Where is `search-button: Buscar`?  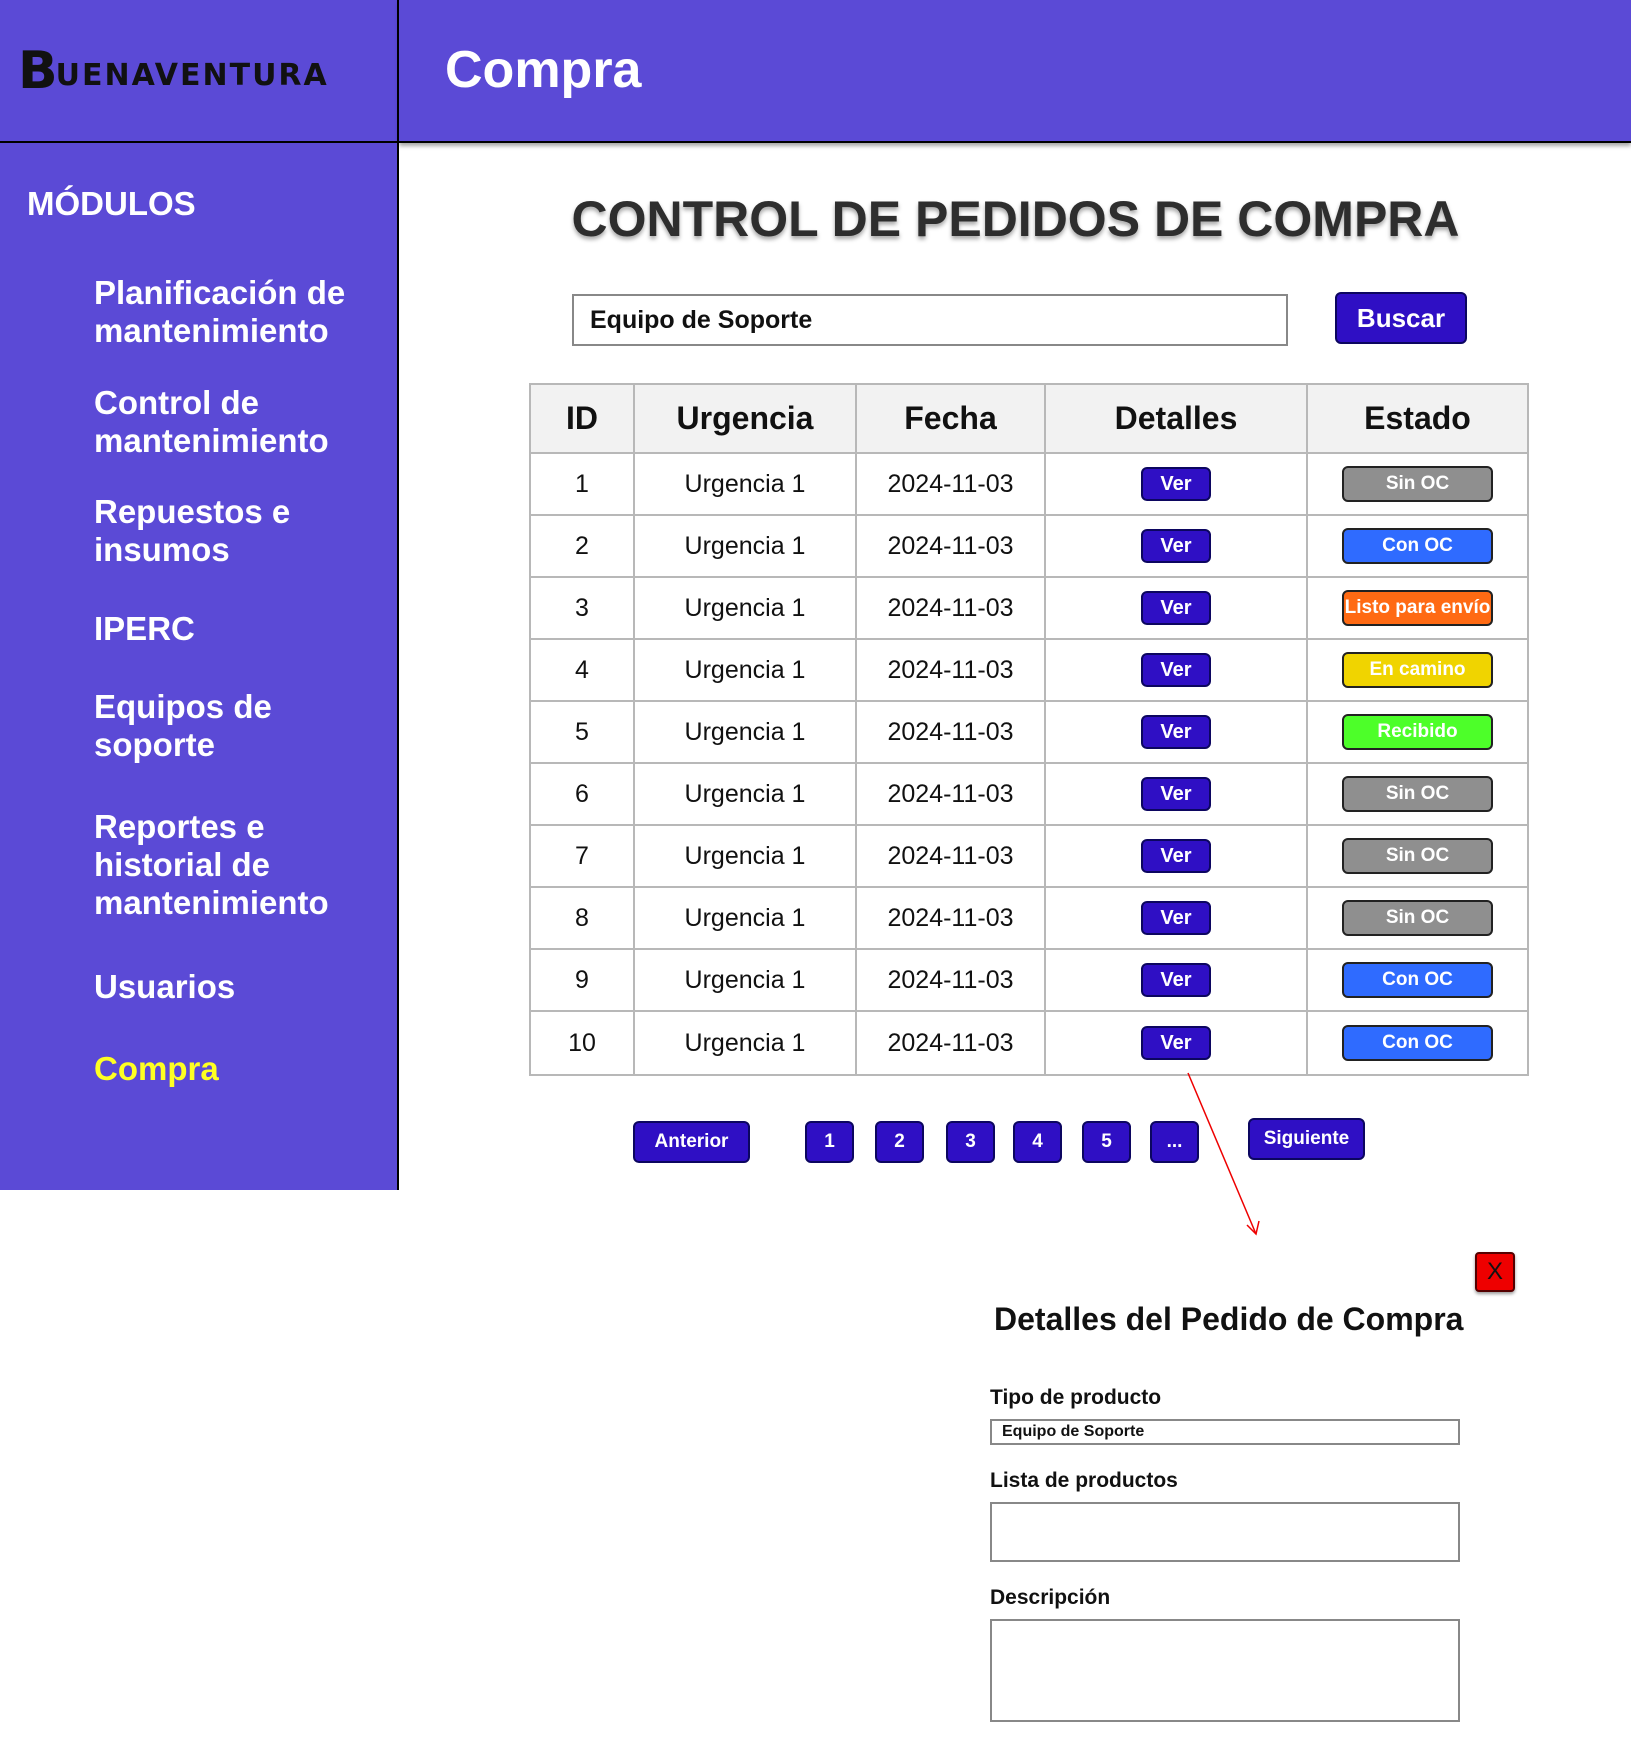 search-button: Buscar is located at coordinates (1401, 318).